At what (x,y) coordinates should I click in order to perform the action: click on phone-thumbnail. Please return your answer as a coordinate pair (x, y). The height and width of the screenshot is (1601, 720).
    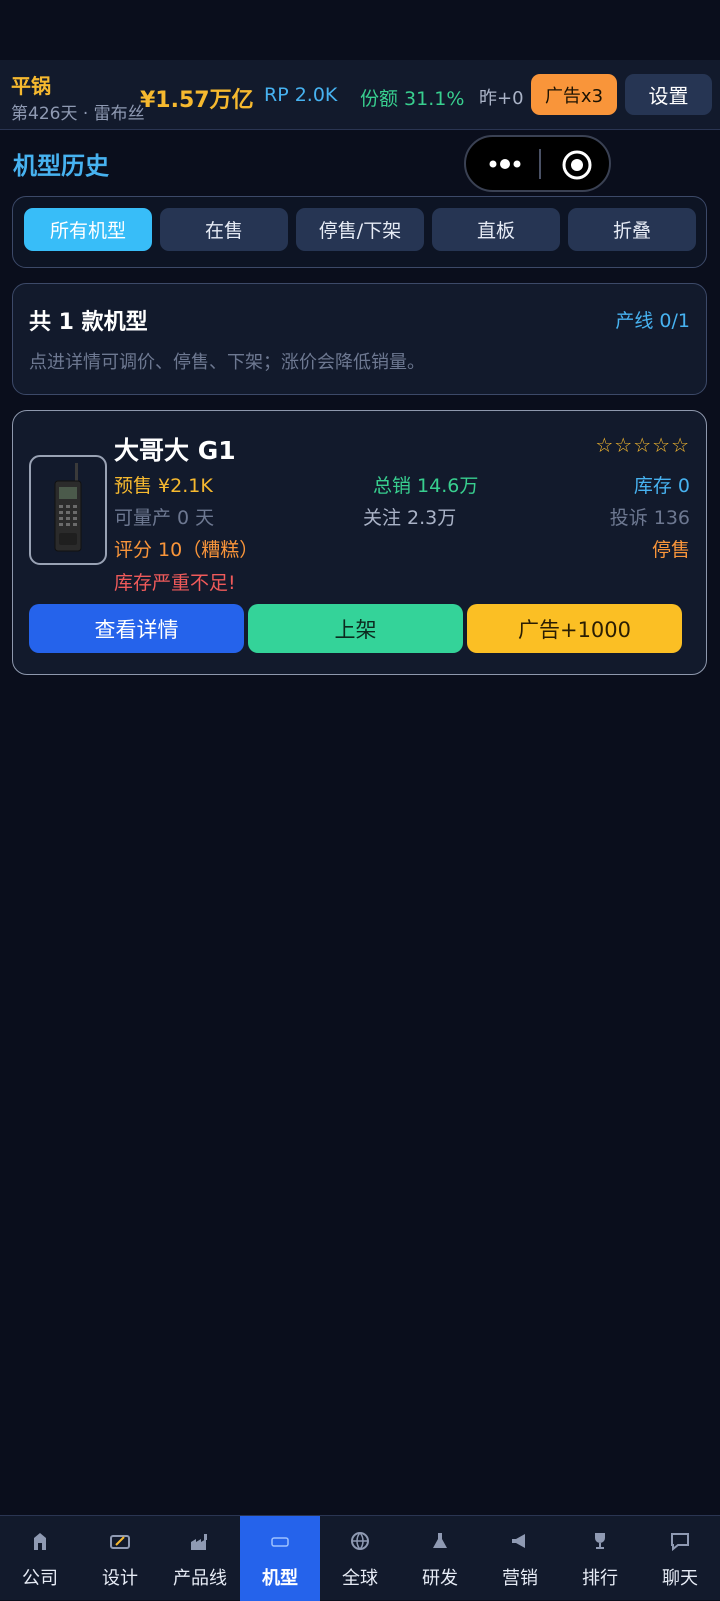
    Looking at the image, I should click on (68, 510).